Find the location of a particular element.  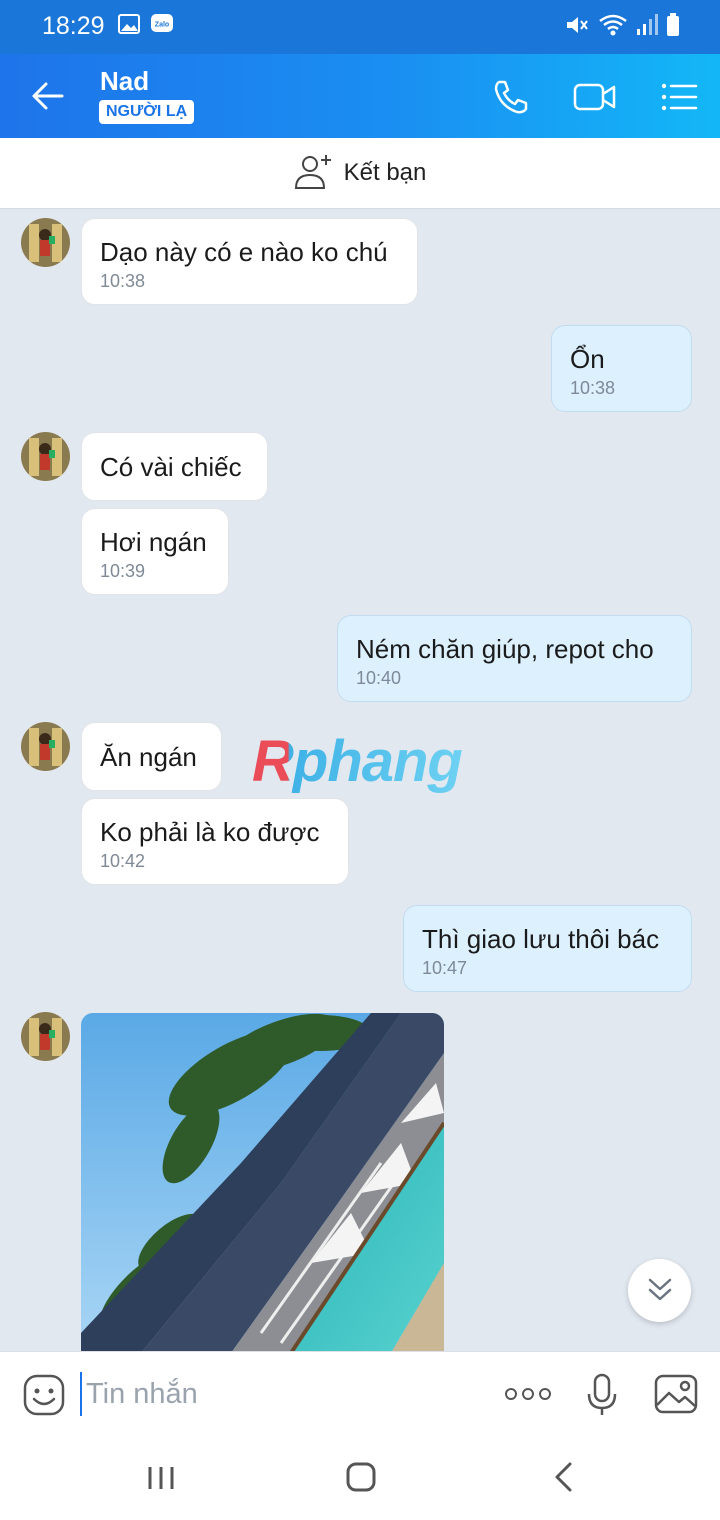

status-bar: 18:29 Zalo is located at coordinates (360, 27).